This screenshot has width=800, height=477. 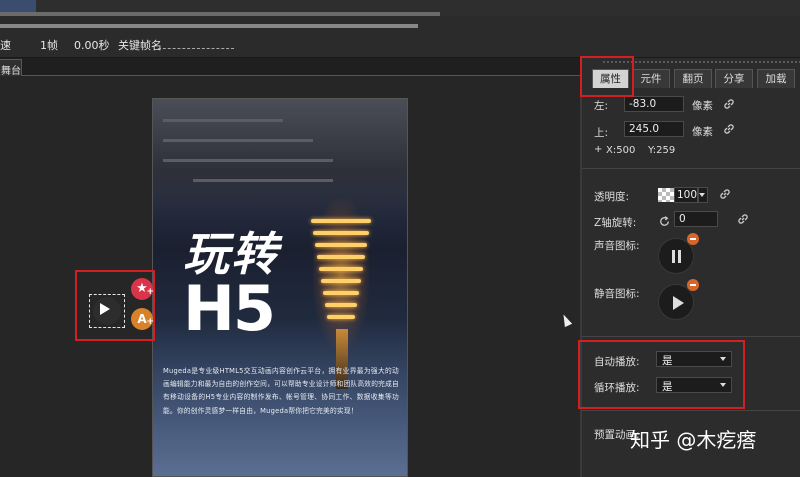 What do you see at coordinates (615, 223) in the screenshot?
I see `z-rotation-label: Z轴旋转:` at bounding box center [615, 223].